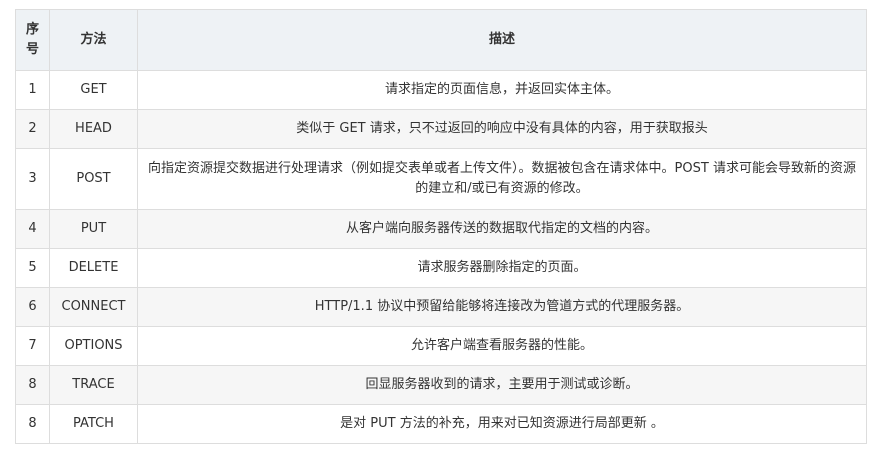  I want to click on table-header: 序号 方法 描述, so click(441, 40).